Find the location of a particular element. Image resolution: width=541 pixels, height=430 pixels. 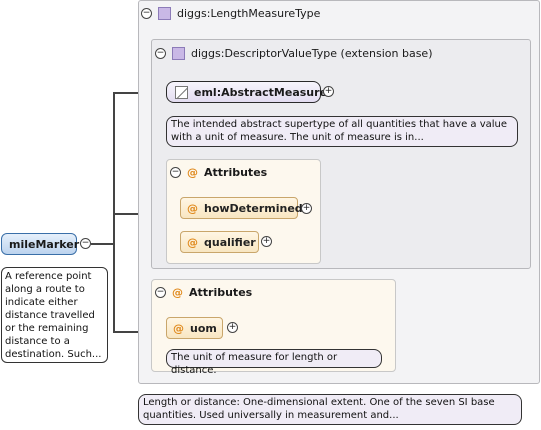

complex-type-label: diggs:LengthMeasureType is located at coordinates (249, 13).